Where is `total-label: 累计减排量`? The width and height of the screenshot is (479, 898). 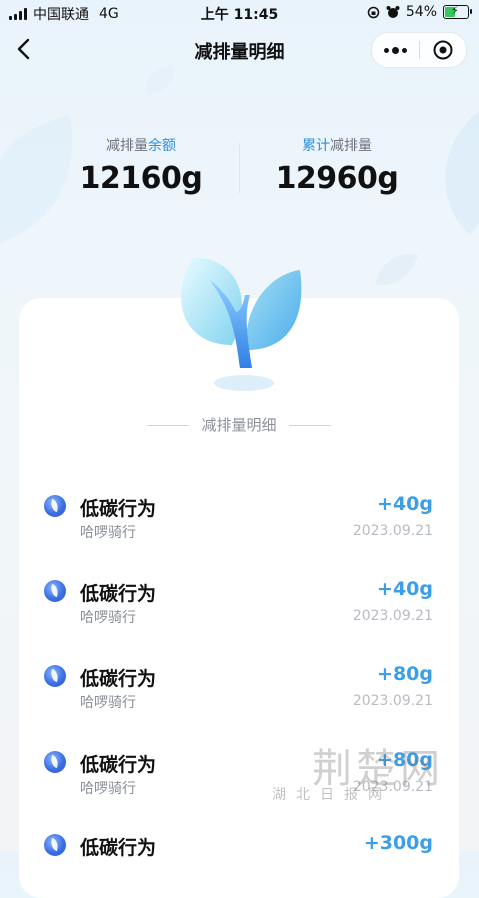 total-label: 累计减排量 is located at coordinates (337, 146).